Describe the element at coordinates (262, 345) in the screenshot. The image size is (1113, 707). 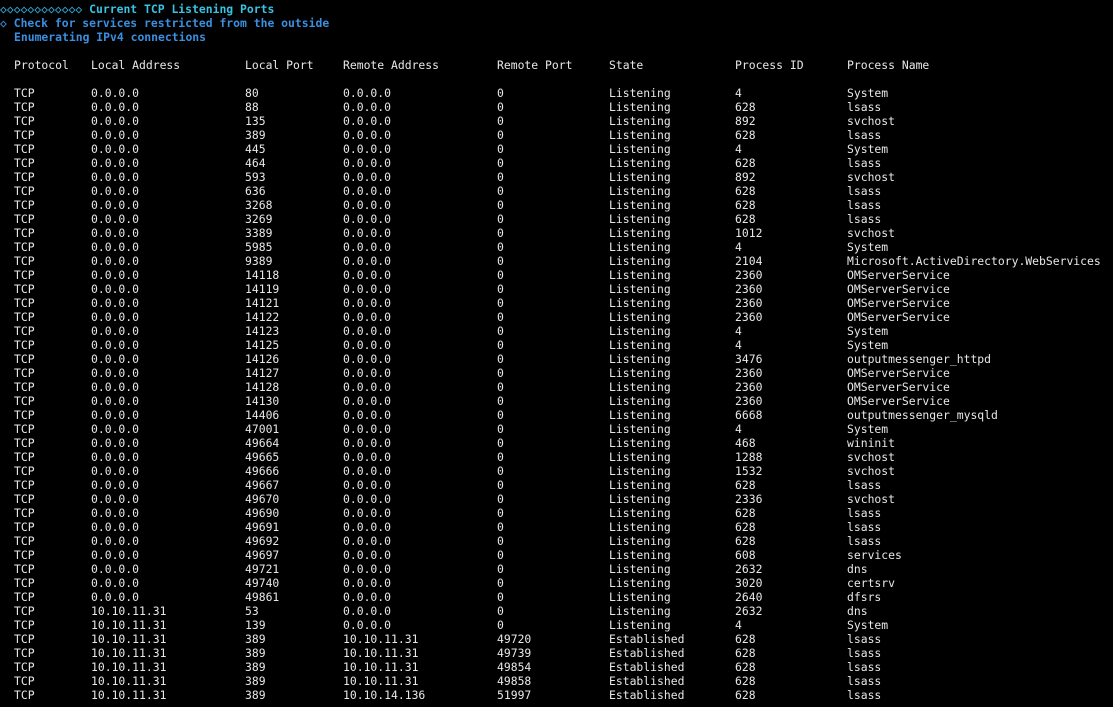
I see `local-port-cell: 14125` at that location.